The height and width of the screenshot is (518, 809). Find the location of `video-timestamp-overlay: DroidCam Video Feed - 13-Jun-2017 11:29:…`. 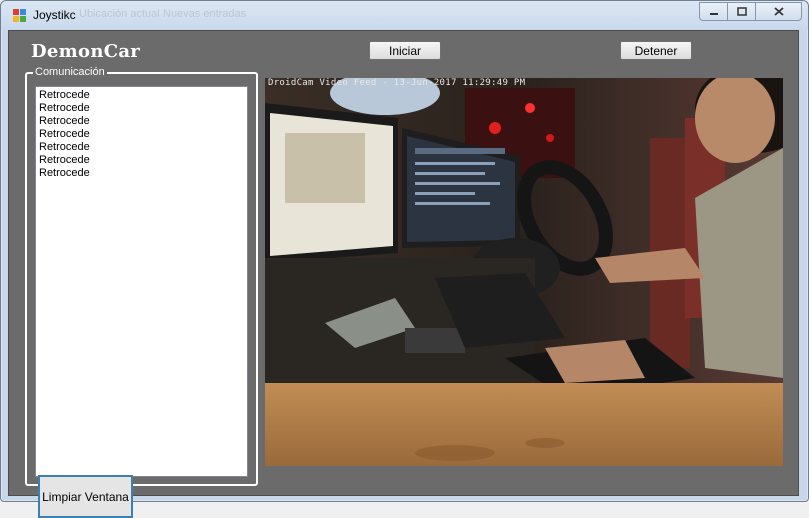

video-timestamp-overlay: DroidCam Video Feed - 13-Jun-2017 11:29:… is located at coordinates (397, 83).